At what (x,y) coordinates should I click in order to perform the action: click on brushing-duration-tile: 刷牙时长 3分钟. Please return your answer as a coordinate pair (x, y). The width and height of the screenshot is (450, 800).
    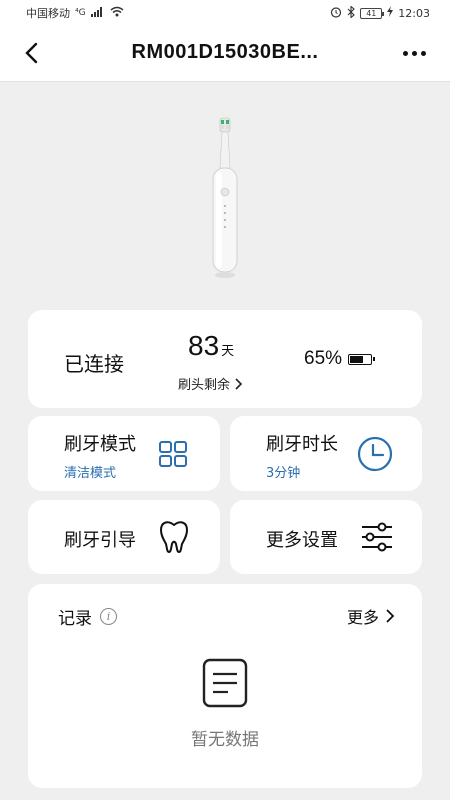
    Looking at the image, I should click on (326, 453).